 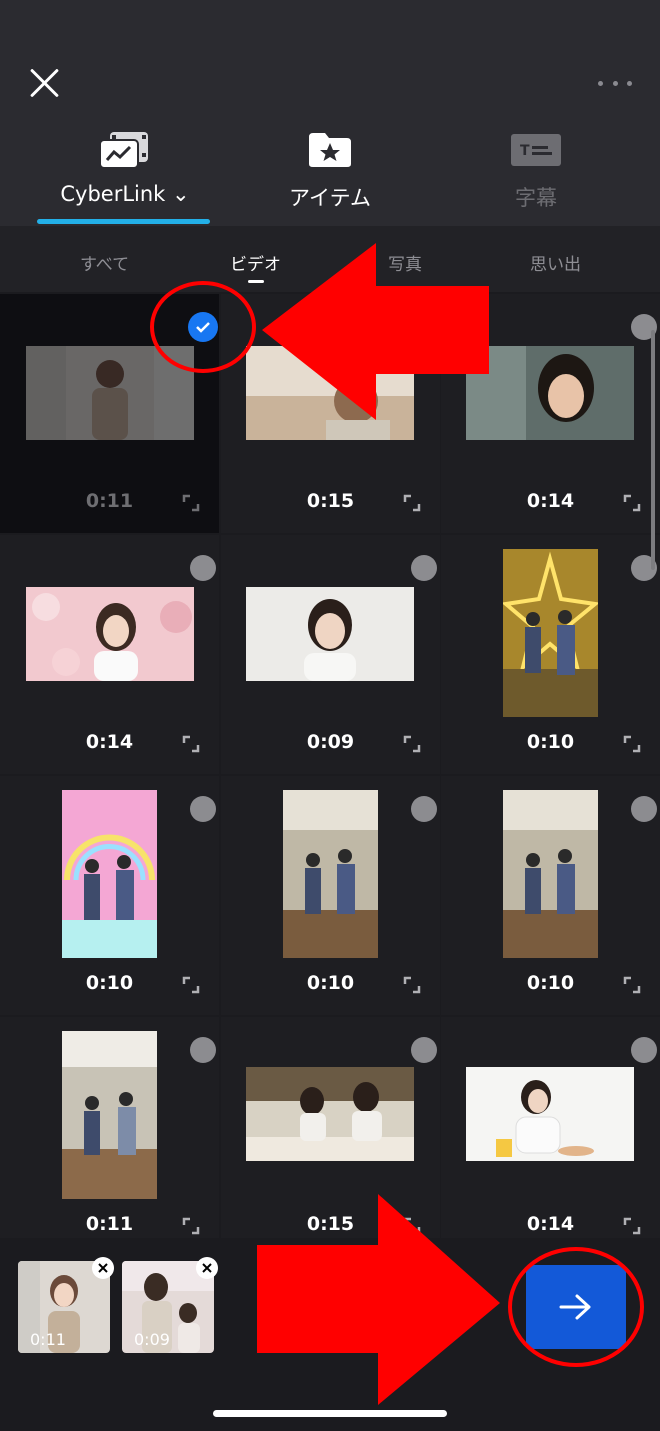 What do you see at coordinates (576, 1307) in the screenshot?
I see `annotation-circle-next` at bounding box center [576, 1307].